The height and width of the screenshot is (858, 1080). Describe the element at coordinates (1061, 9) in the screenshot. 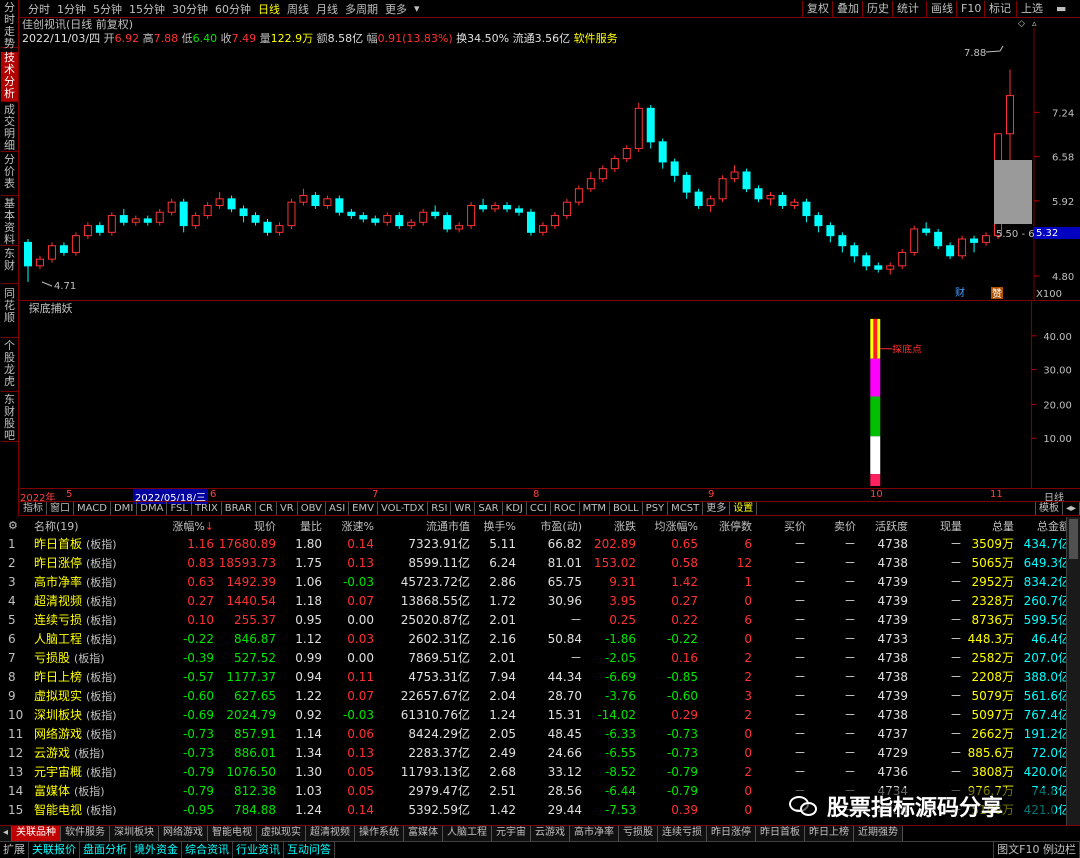

I see `minimize-icon: ▬` at that location.